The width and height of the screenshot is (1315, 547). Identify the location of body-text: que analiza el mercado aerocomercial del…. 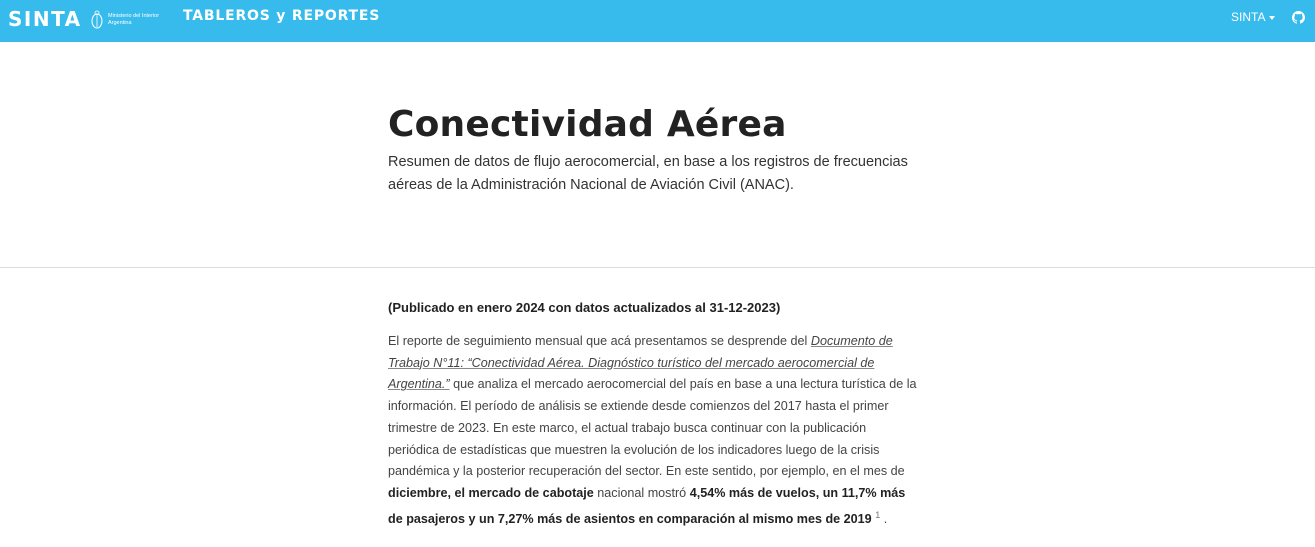
(652, 428).